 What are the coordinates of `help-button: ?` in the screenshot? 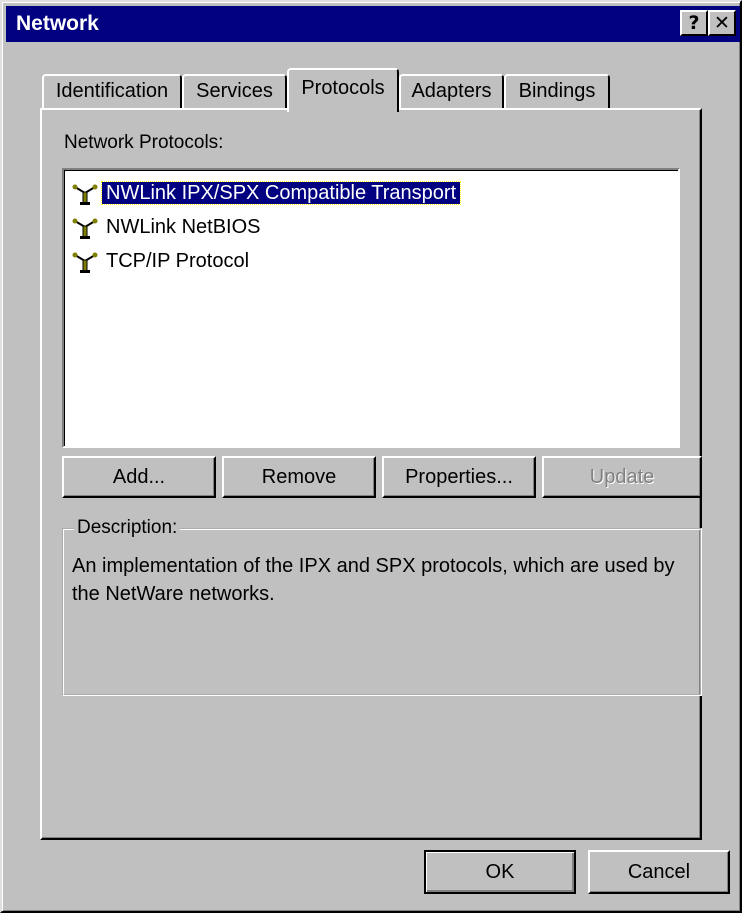 It's located at (694, 23).